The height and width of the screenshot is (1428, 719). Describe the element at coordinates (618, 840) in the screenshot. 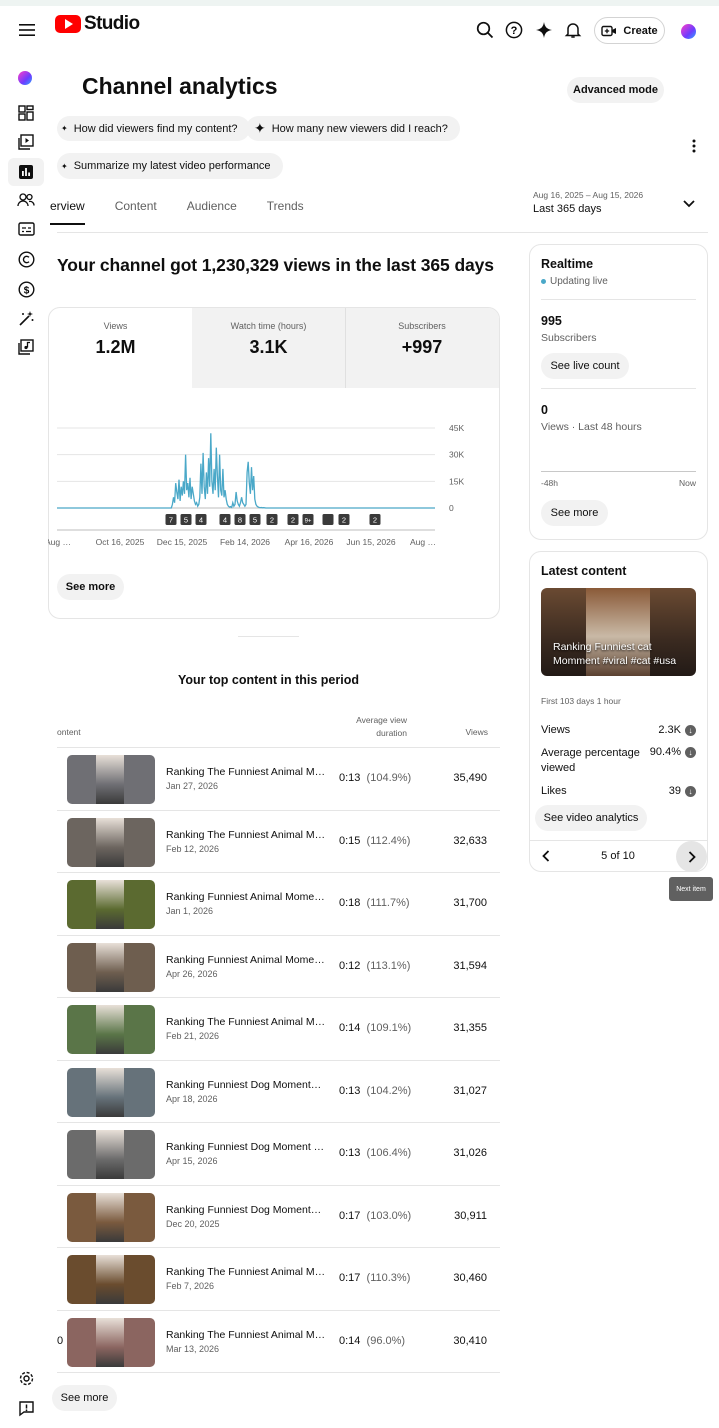

I see `divider` at that location.